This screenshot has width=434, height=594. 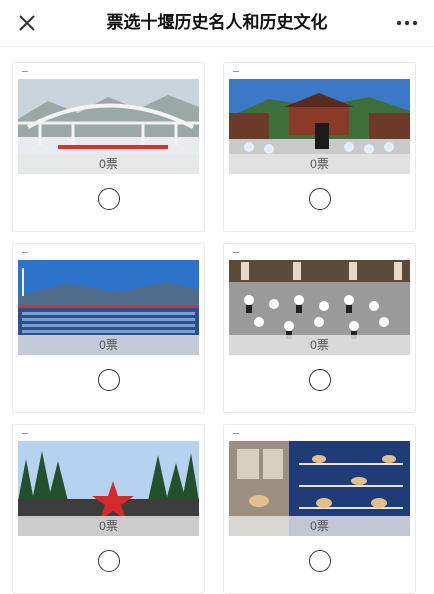 I want to click on close-button, so click(x=27, y=23).